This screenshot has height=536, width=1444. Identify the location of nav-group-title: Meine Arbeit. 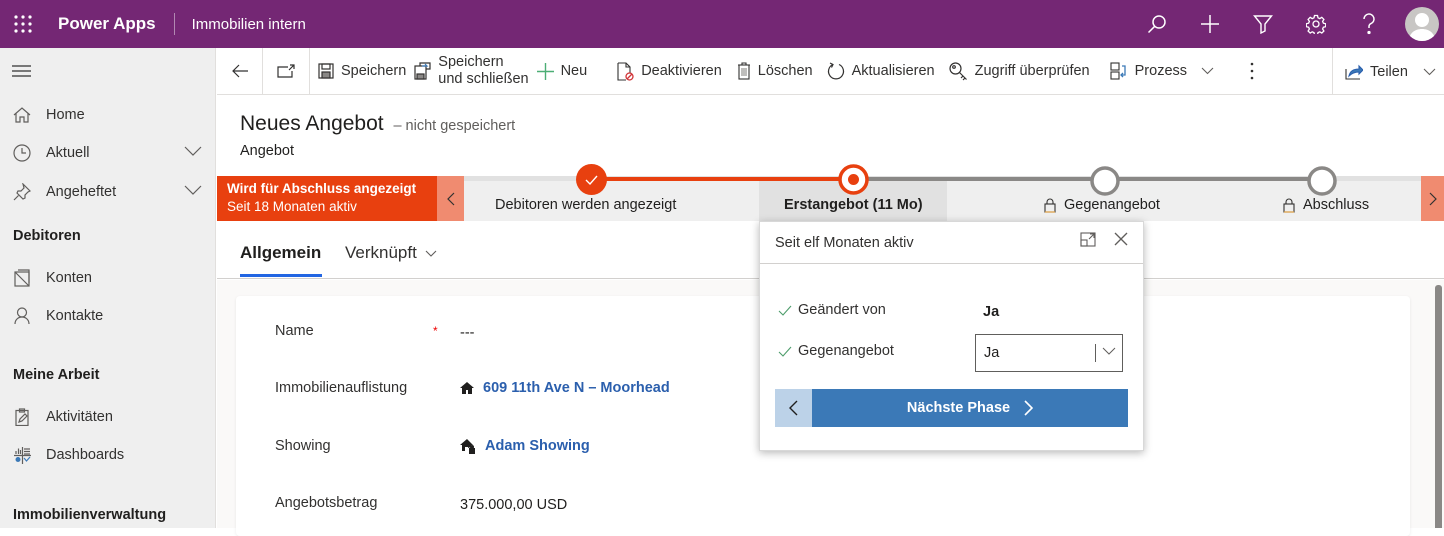
(56, 375).